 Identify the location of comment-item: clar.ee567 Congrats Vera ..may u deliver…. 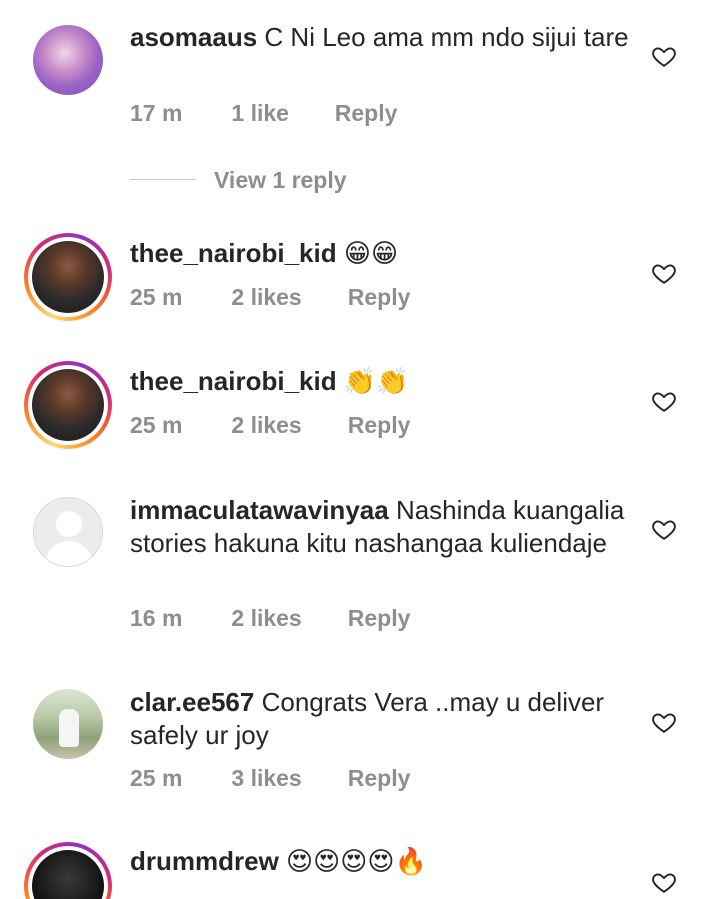
(360, 745).